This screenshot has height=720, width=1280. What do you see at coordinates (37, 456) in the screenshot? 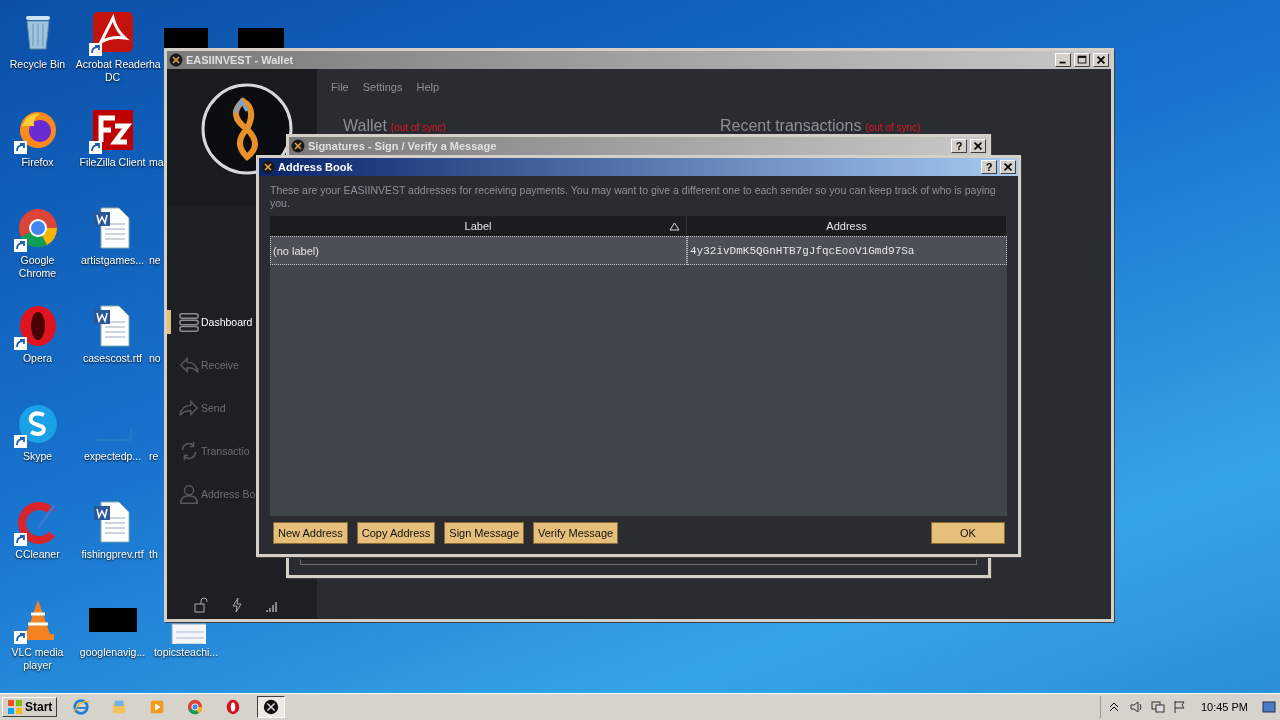
I see `desktop-icon-label: Skype` at bounding box center [37, 456].